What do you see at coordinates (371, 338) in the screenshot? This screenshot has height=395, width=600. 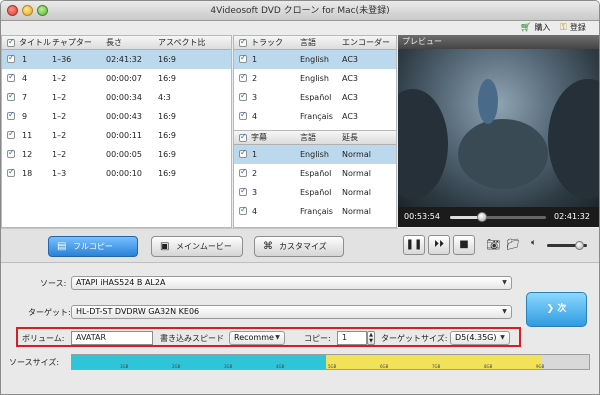 I see `copies-stepper: ▲ ▼` at bounding box center [371, 338].